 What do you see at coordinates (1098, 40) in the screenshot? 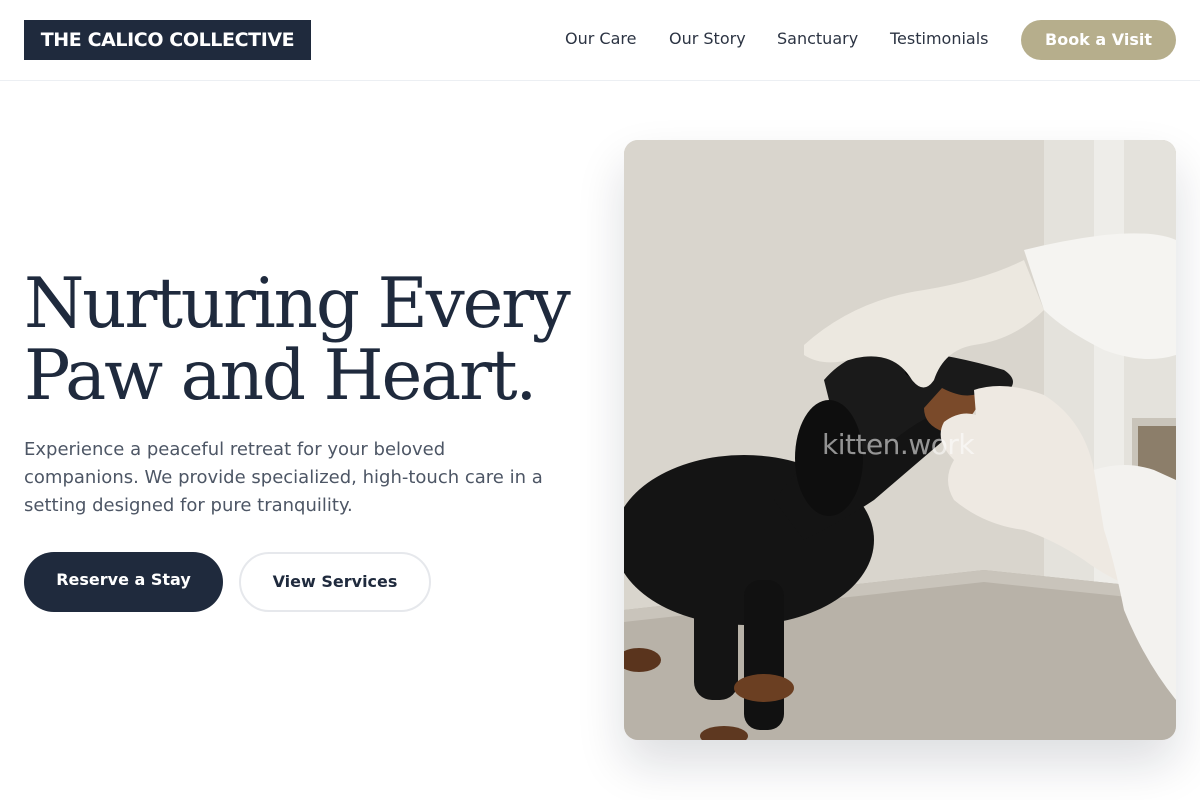
I see `book-visit-button: Book a Visit` at bounding box center [1098, 40].